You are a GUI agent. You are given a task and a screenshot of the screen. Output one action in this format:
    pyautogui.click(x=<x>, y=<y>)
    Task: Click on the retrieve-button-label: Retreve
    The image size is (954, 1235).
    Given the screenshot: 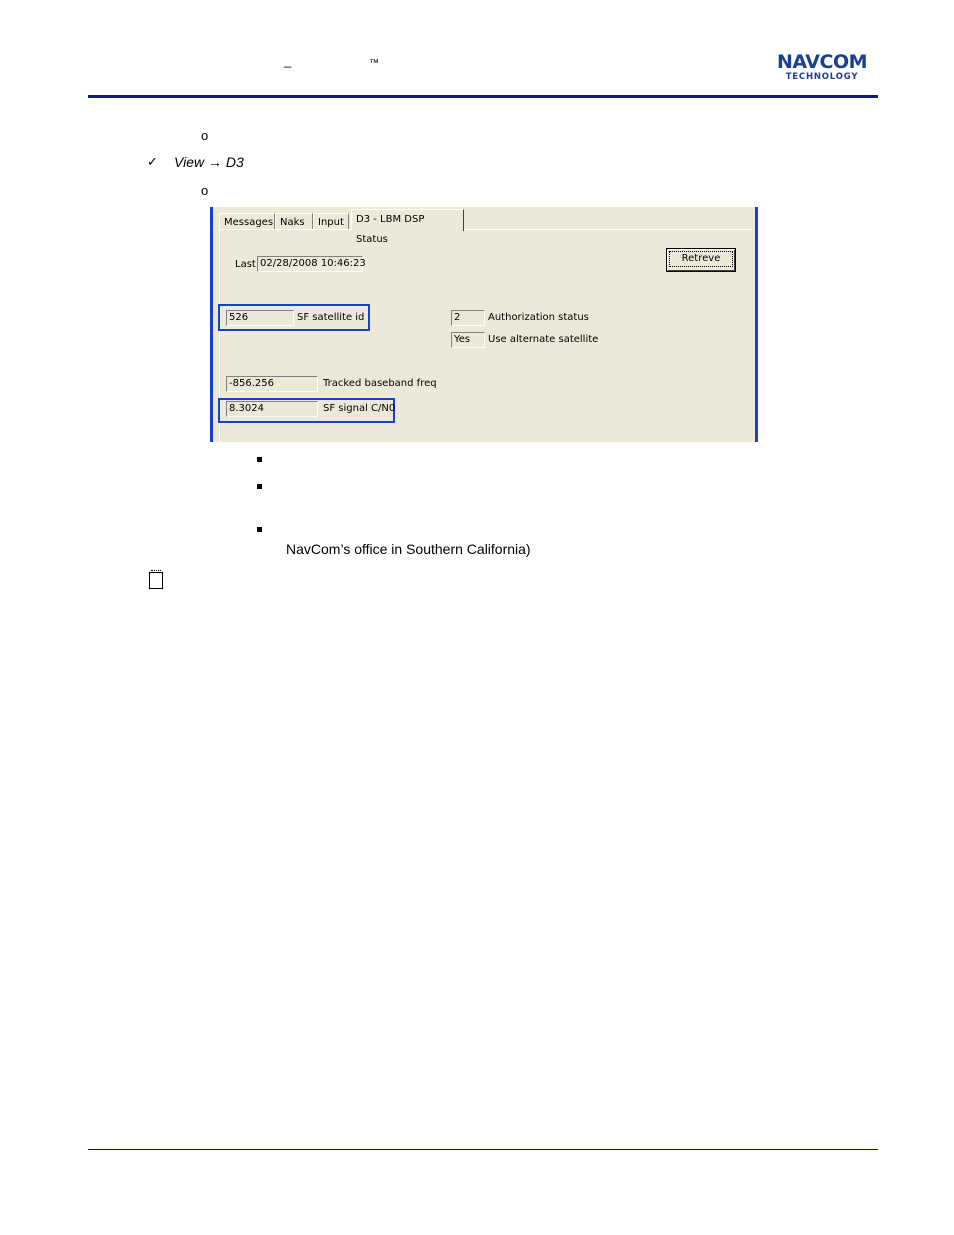 What is the action you would take?
    pyautogui.click(x=701, y=259)
    